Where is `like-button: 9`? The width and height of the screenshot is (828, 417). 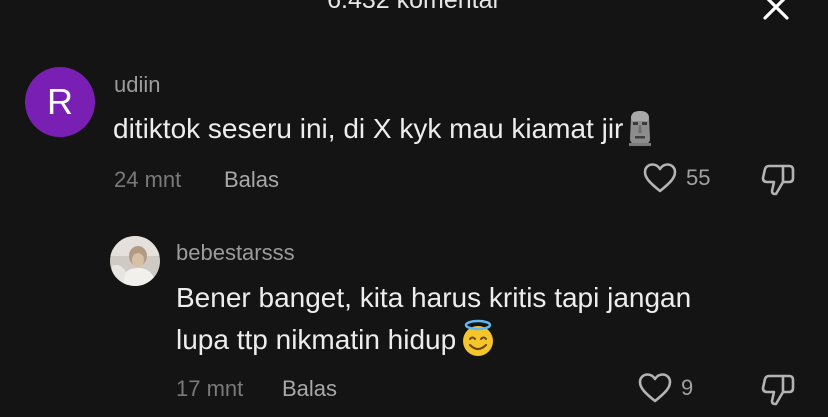 like-button: 9 is located at coordinates (665, 388).